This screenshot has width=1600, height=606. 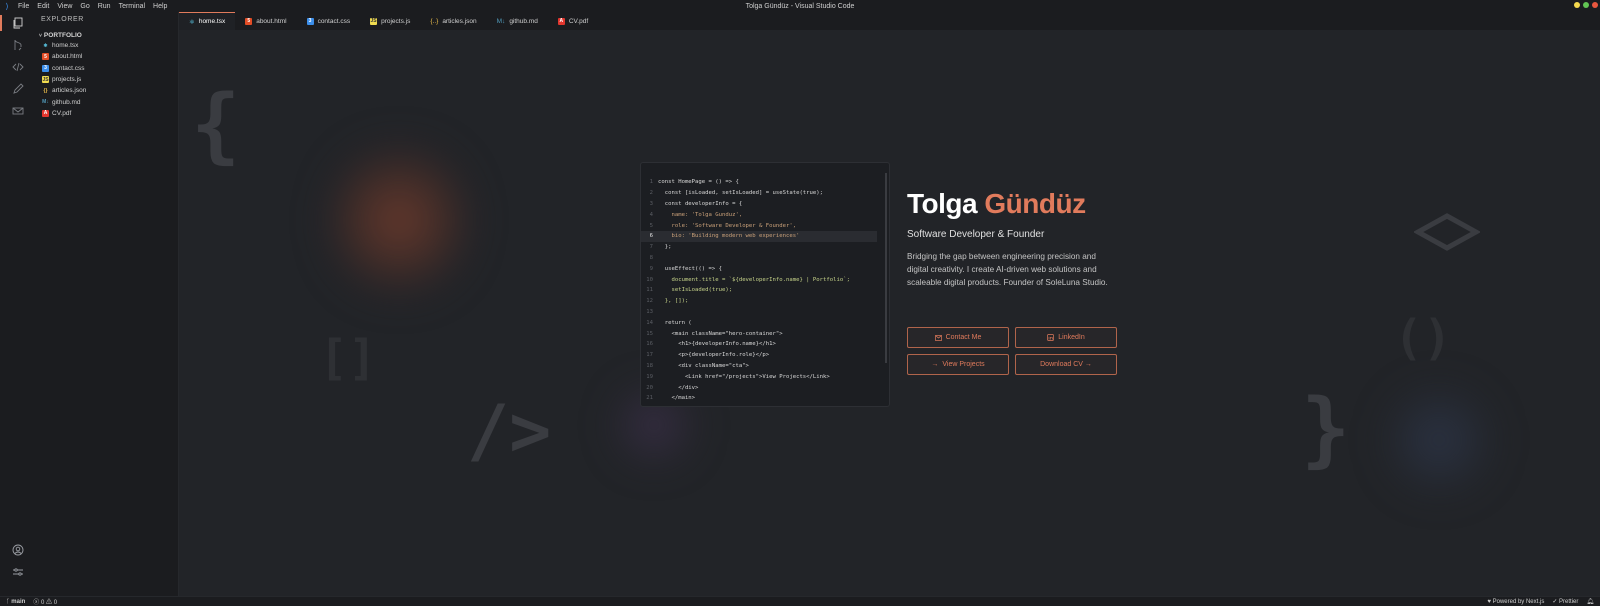 I want to click on settings-button, so click(x=17, y=572).